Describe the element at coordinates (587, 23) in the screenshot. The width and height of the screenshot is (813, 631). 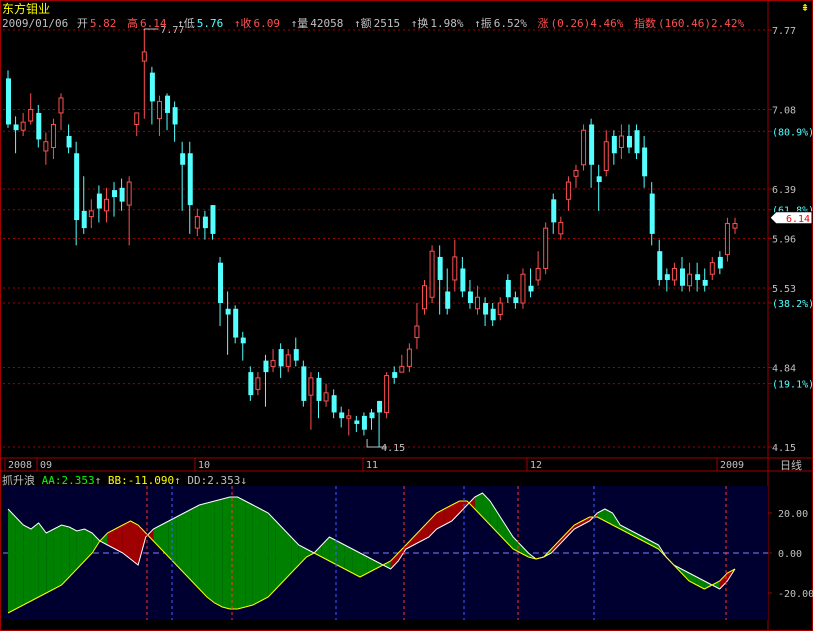
I see `change-value: (0.26)4.46%` at that location.